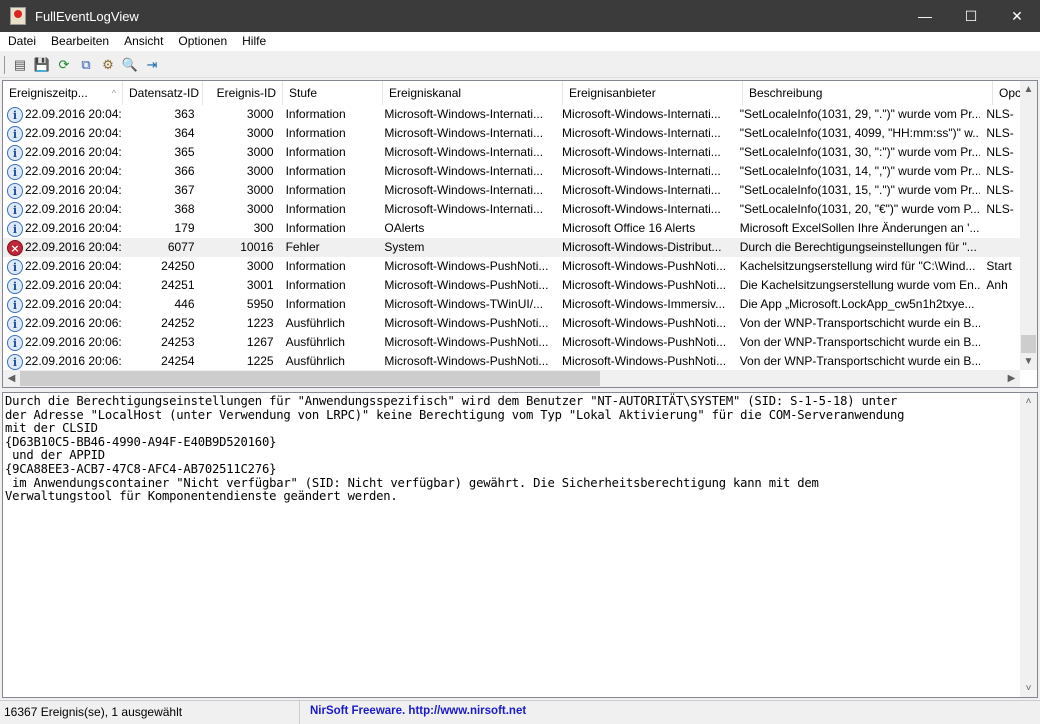  Describe the element at coordinates (130, 65) in the screenshot. I see `find-icon: 🔍` at that location.